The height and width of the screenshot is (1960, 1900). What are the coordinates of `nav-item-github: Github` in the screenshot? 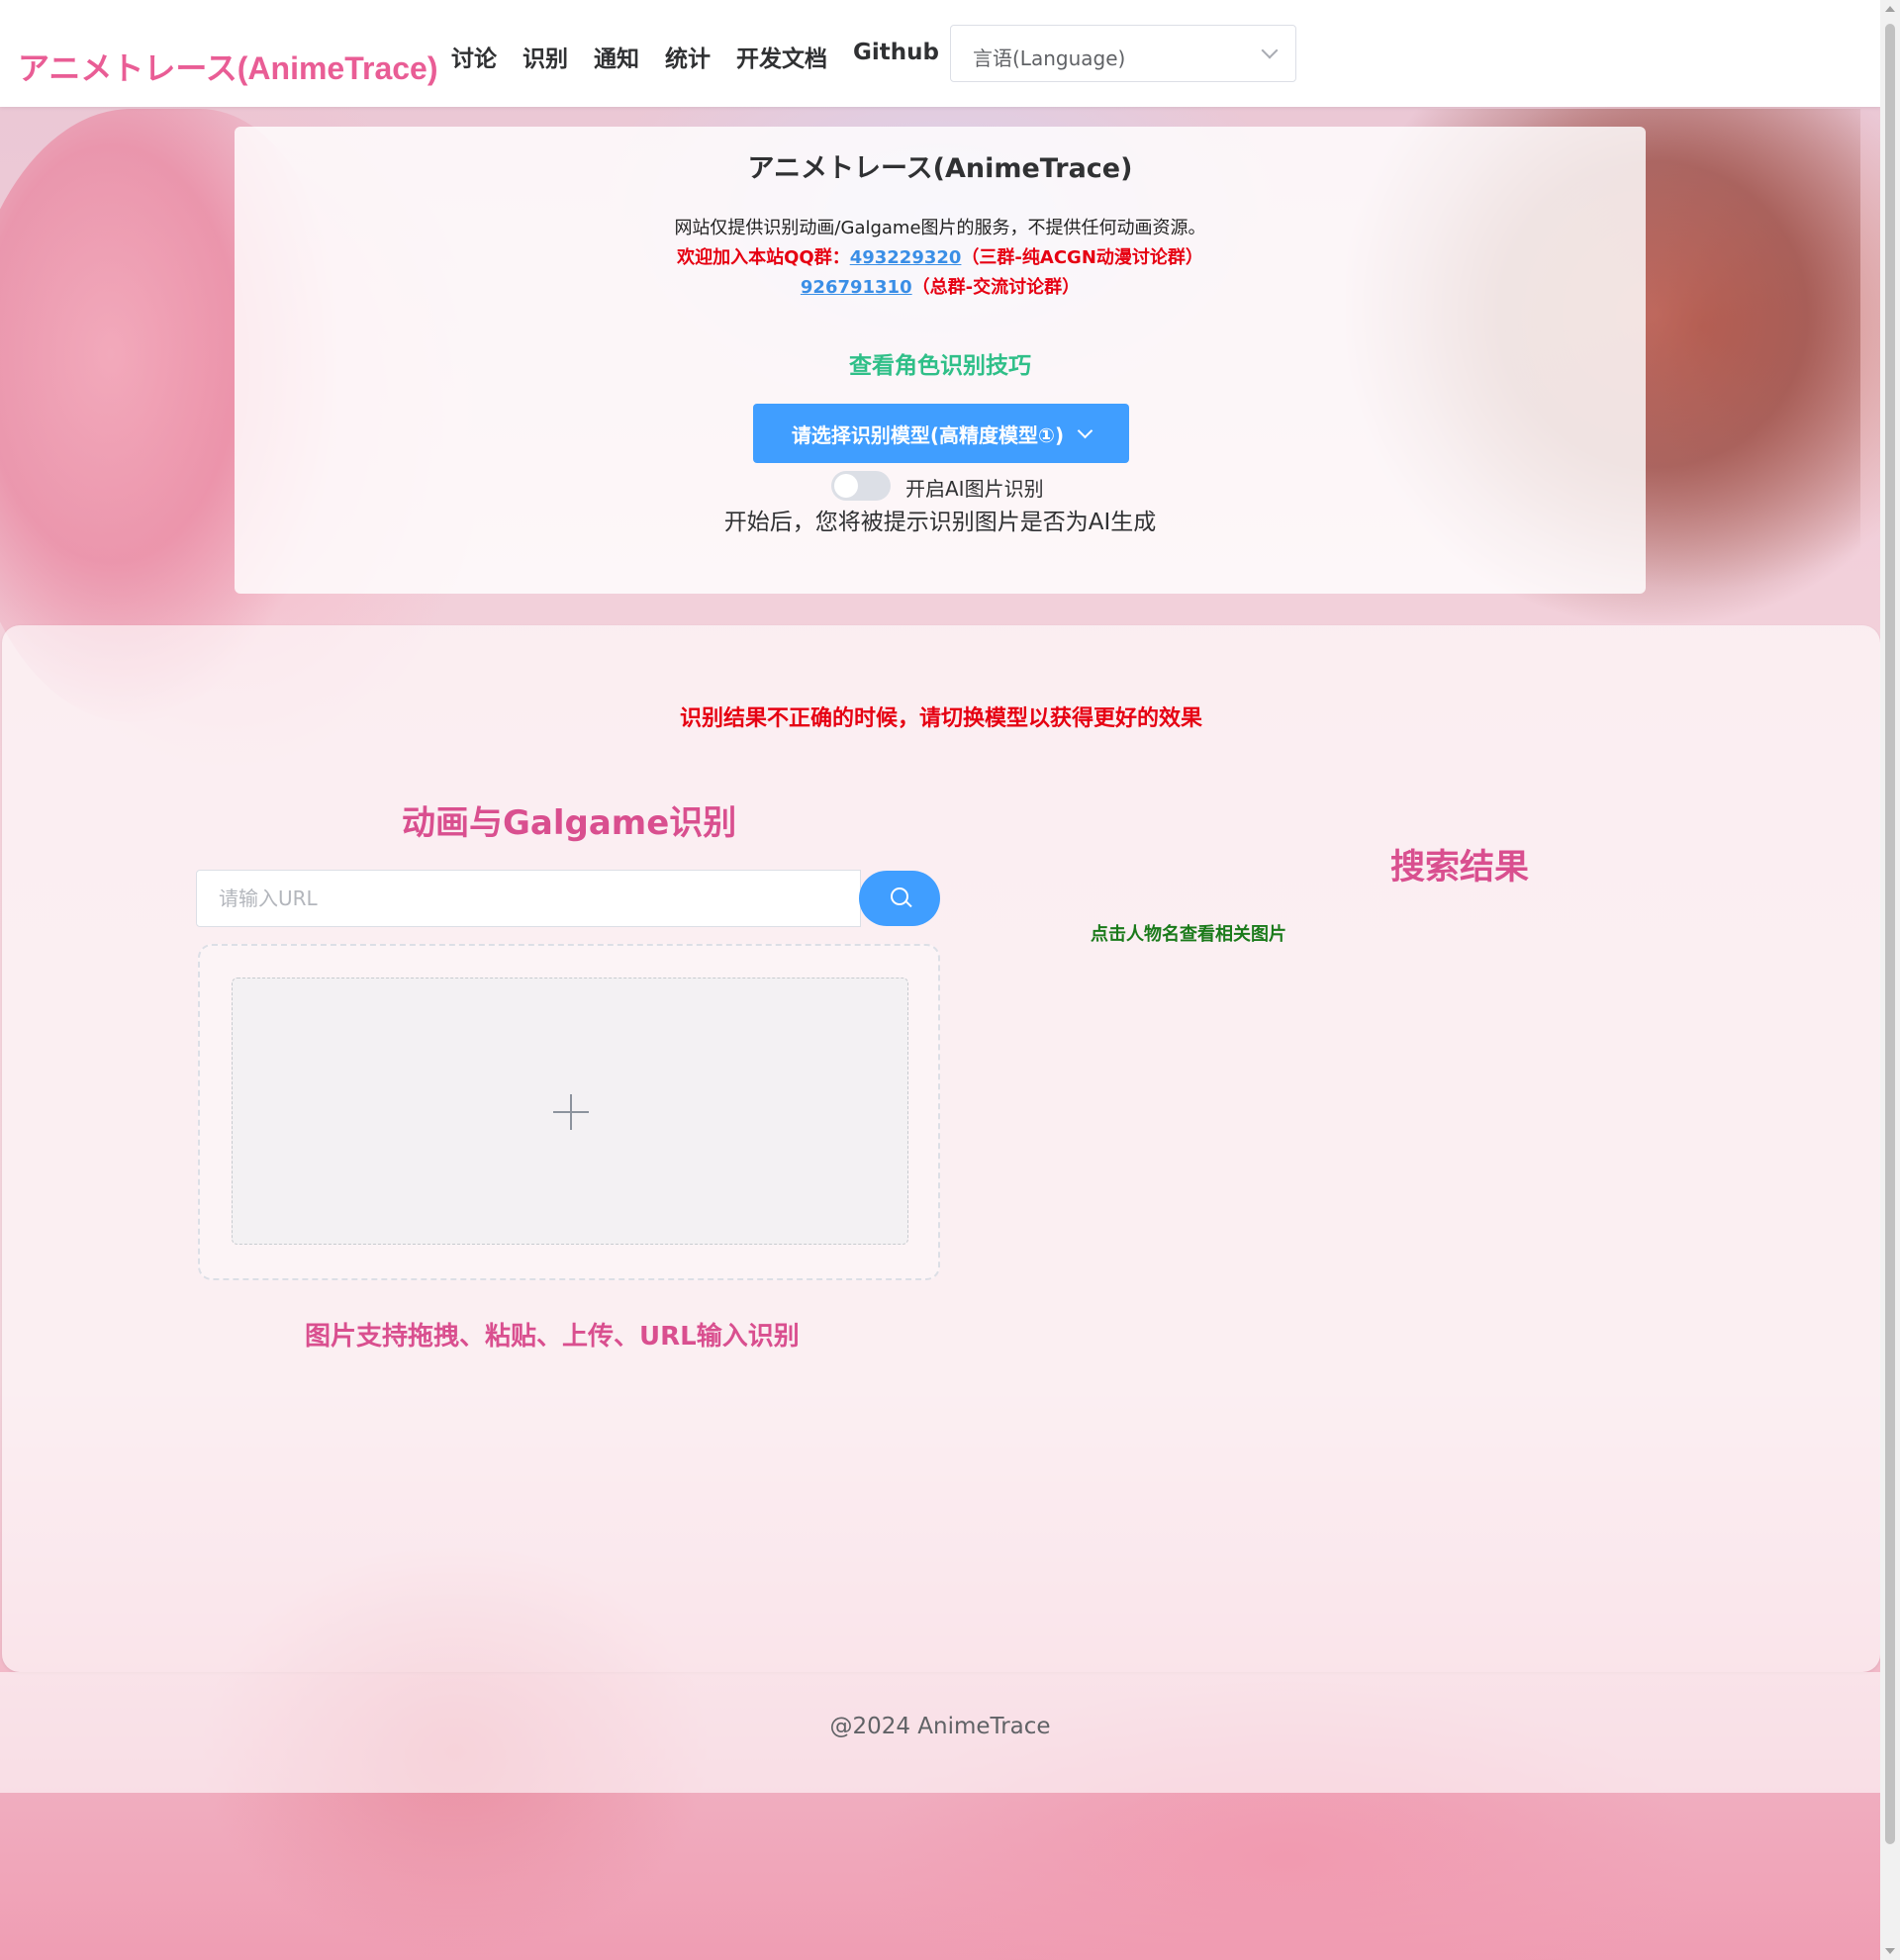 It's located at (896, 56).